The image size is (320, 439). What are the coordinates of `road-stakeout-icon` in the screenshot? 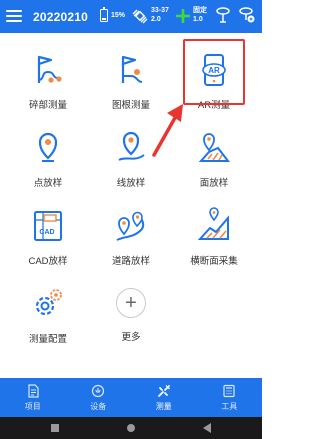 It's located at (130, 226).